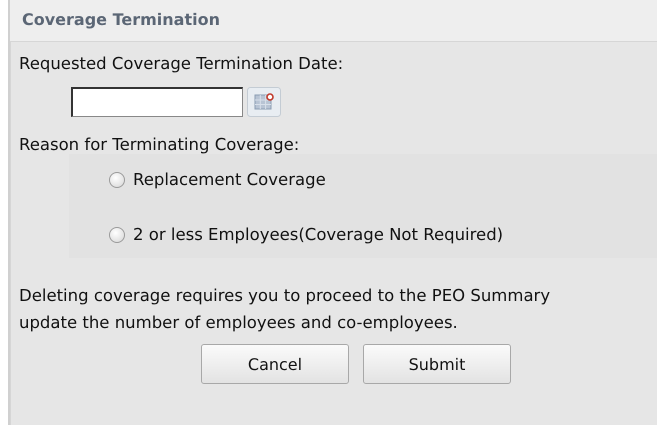 The height and width of the screenshot is (425, 657). Describe the element at coordinates (285, 309) in the screenshot. I see `note-text: Deleting coverage requires you to proceed to the PEO Summary update the number of employees and co-employees.` at that location.